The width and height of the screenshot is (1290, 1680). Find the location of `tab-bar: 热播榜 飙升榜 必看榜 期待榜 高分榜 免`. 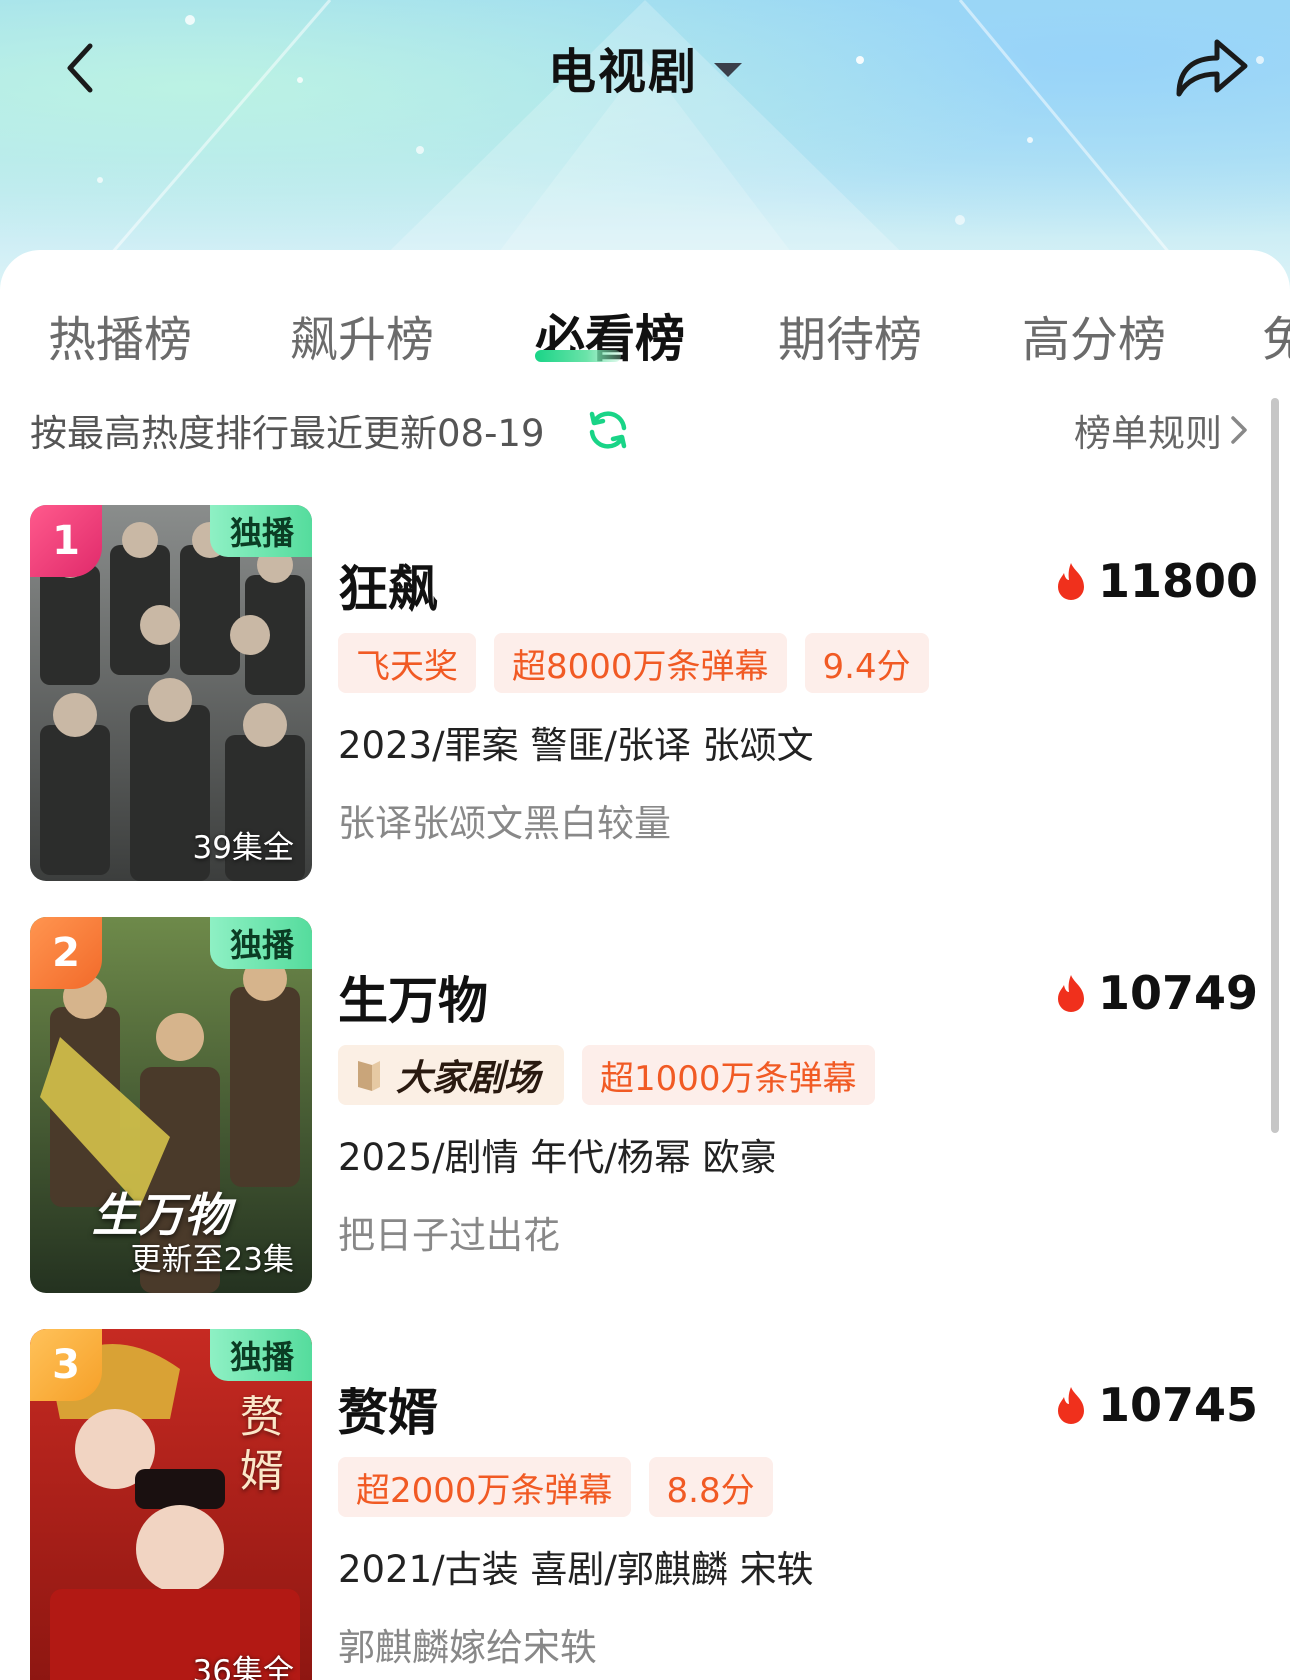

tab-bar: 热播榜 飙升榜 必看榜 期待榜 高分榜 免 is located at coordinates (645, 335).